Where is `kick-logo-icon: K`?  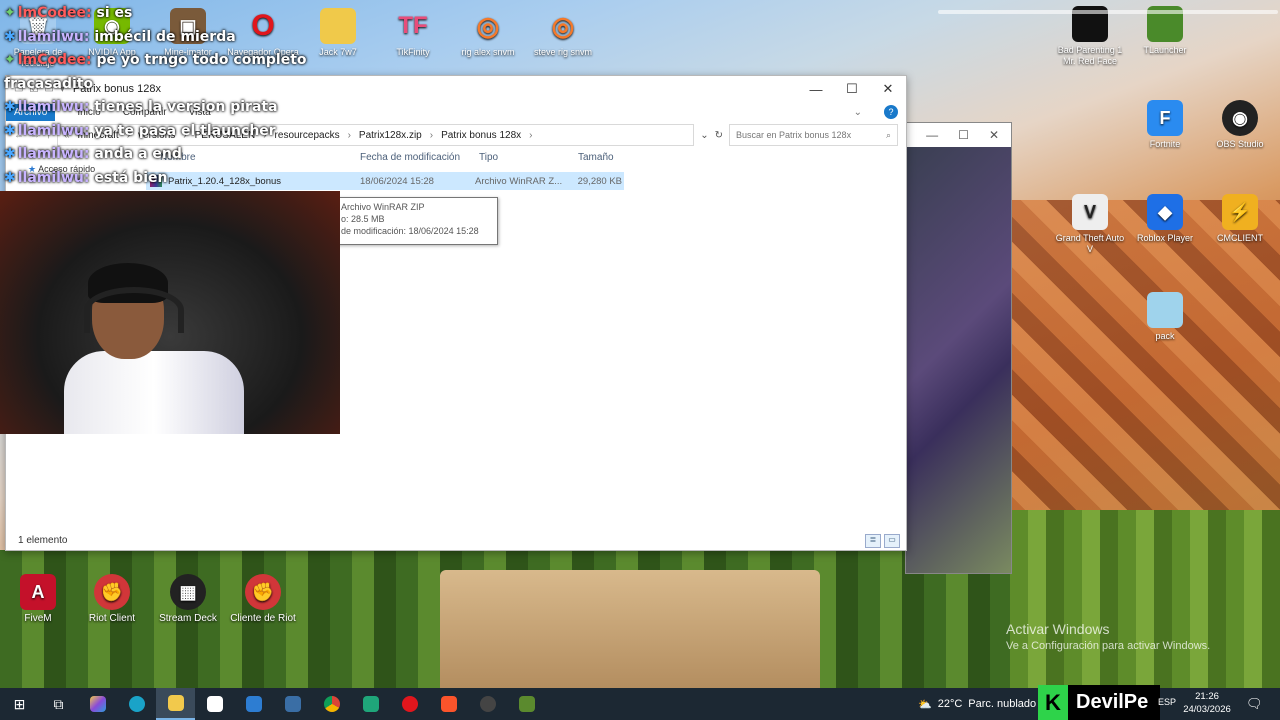 kick-logo-icon: K is located at coordinates (1053, 702).